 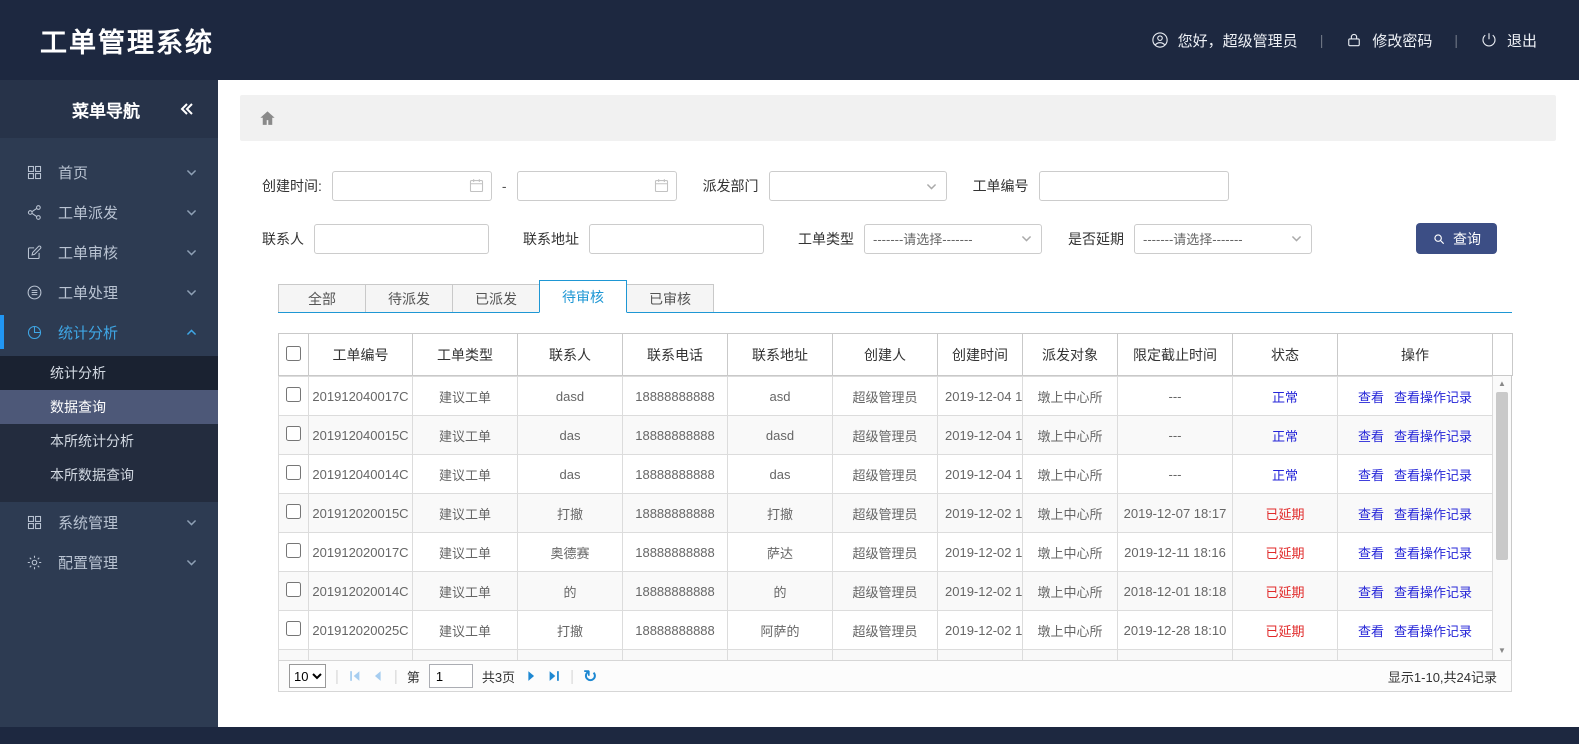 What do you see at coordinates (307, 676) in the screenshot?
I see `page-size-select: 10` at bounding box center [307, 676].